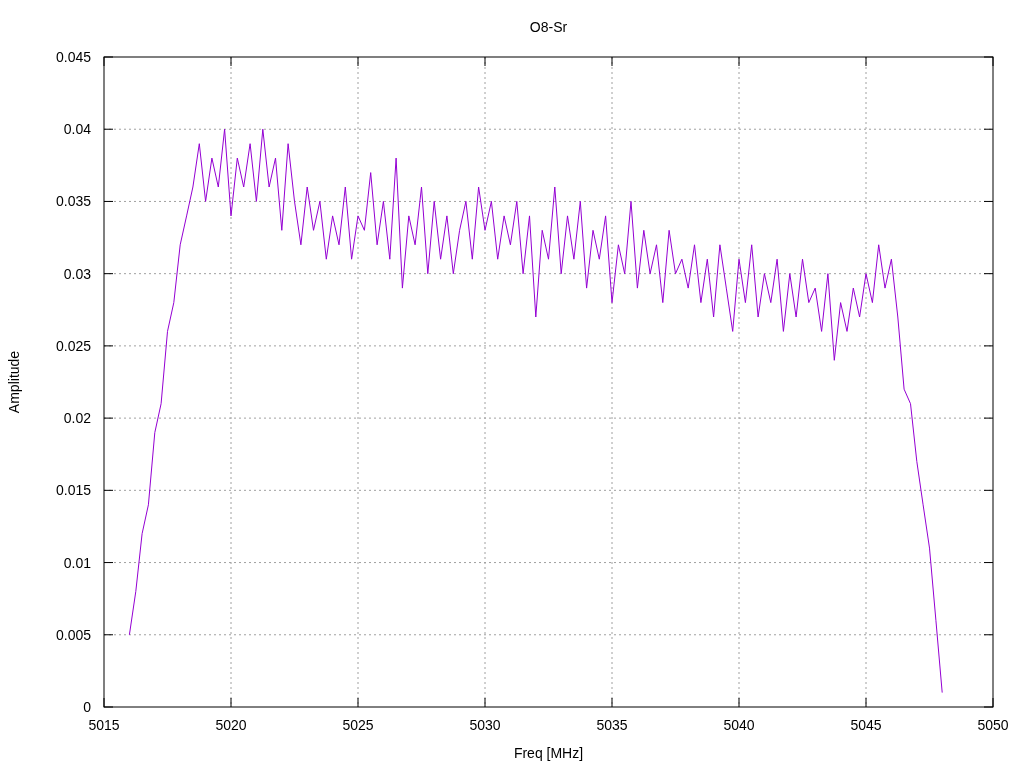 This screenshot has width=1024, height=768. Describe the element at coordinates (993, 725) in the screenshot. I see `tick-label: 5050` at that location.